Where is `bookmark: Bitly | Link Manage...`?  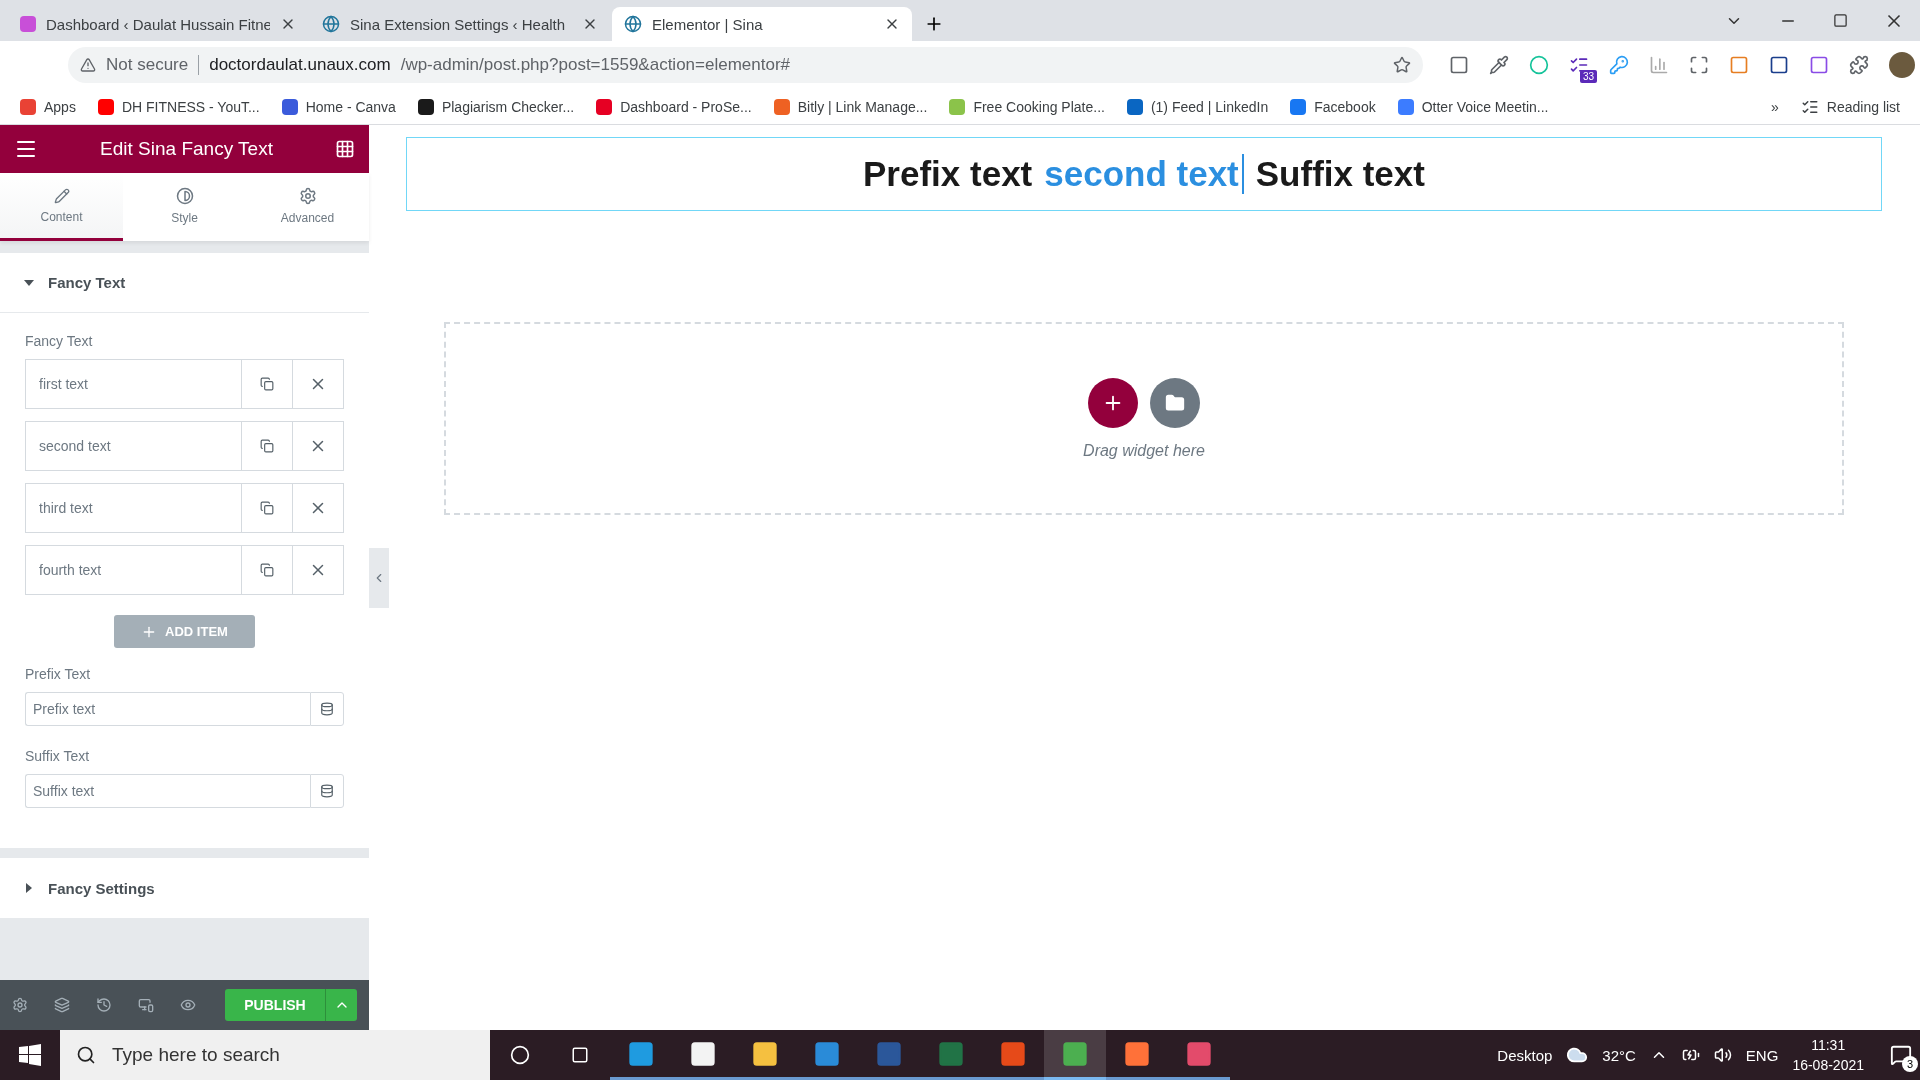
bookmark: Bitly | Link Manage... is located at coordinates (850, 106).